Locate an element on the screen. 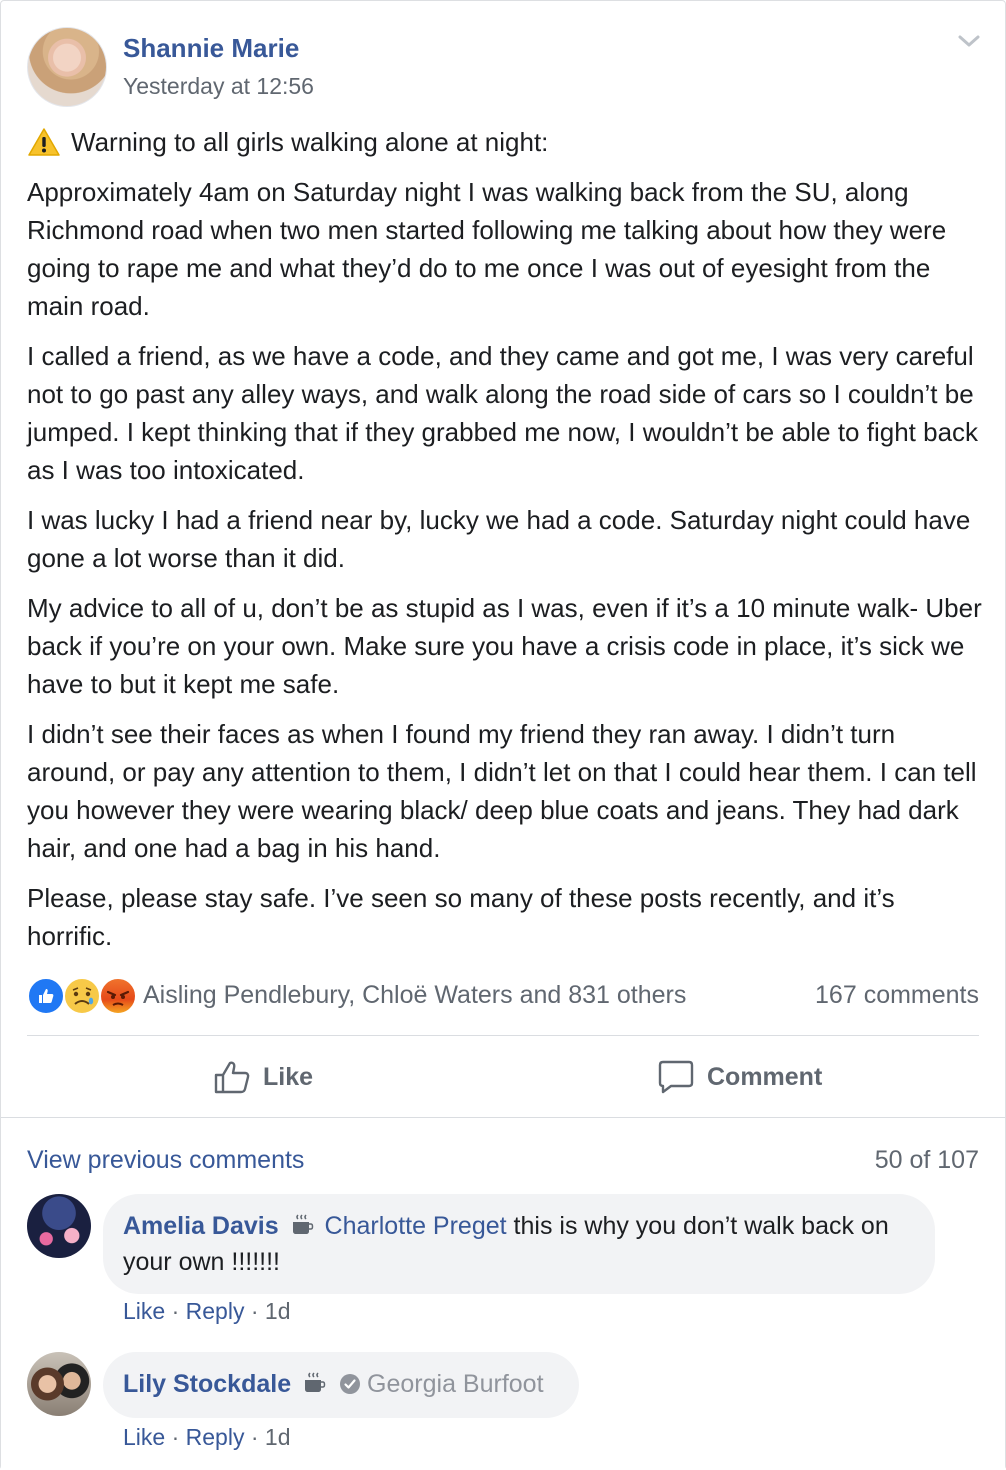  sad-reaction-icon is located at coordinates (82, 996).